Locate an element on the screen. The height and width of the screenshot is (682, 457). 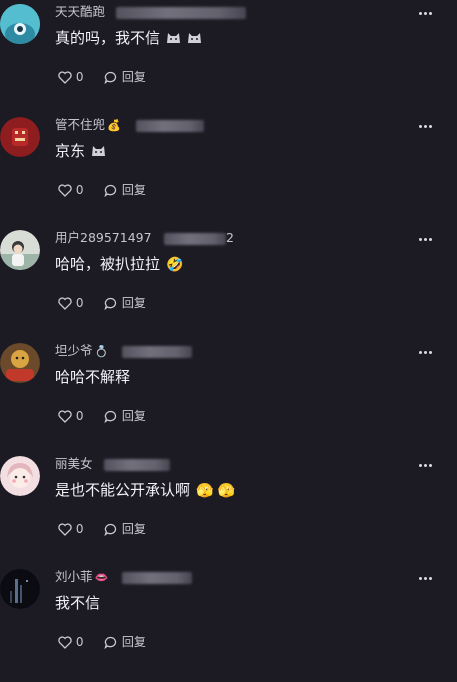
comment-text: 是也不能公开承认啊 🫣 🫣 is located at coordinates (145, 490).